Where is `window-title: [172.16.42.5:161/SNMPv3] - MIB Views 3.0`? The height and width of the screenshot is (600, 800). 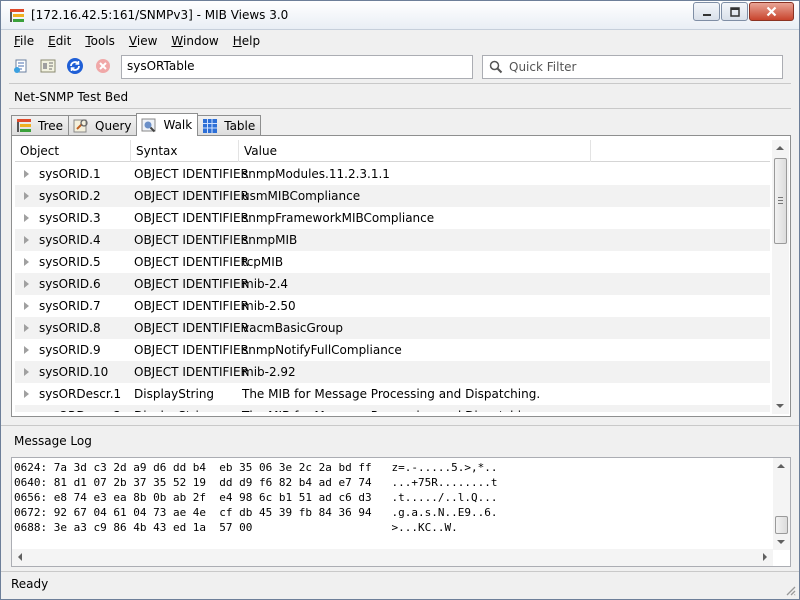 window-title: [172.16.42.5:161/SNMPv3] - MIB Views 3.0 is located at coordinates (160, 15).